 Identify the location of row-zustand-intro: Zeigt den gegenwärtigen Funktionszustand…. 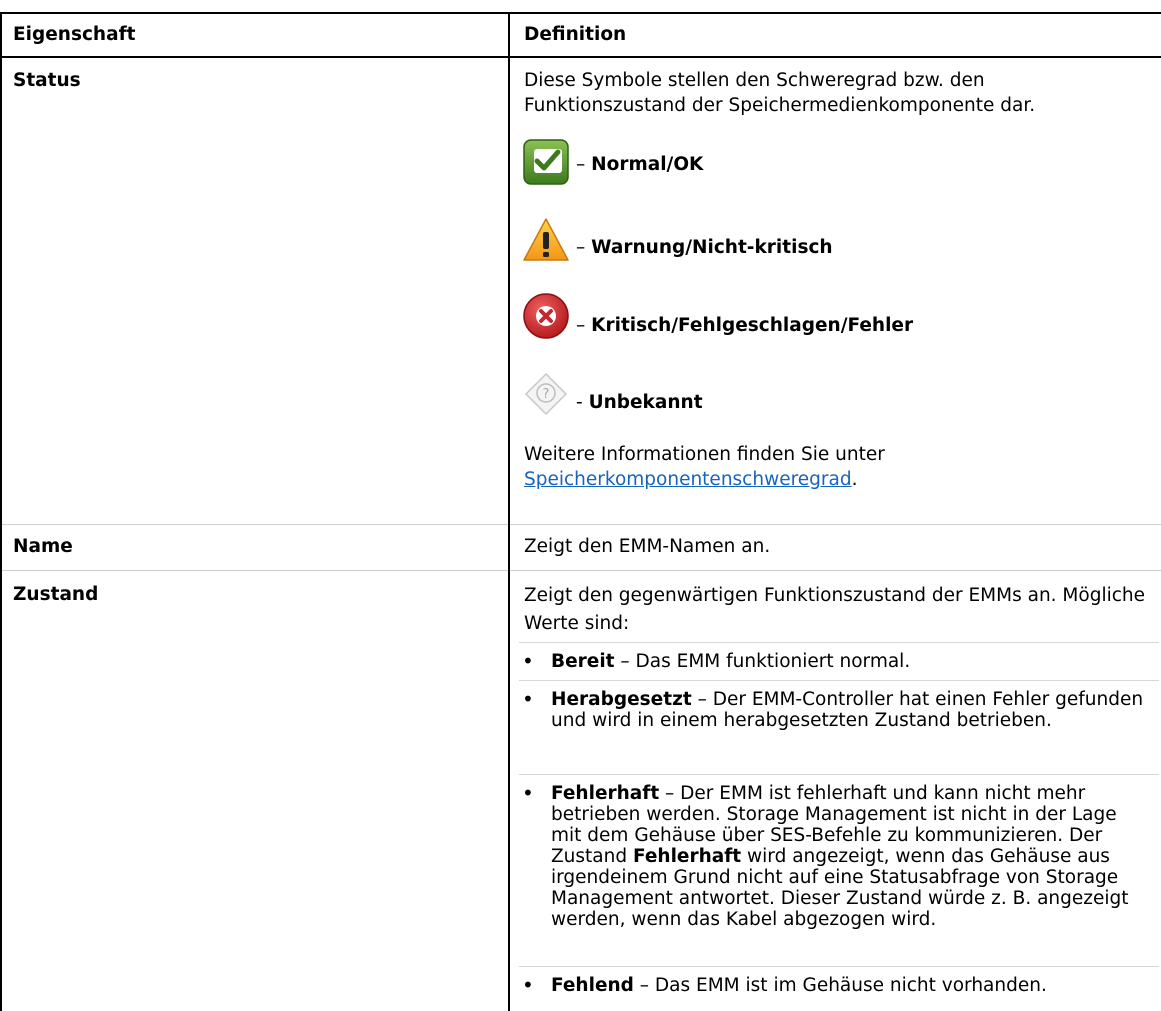
(835, 609).